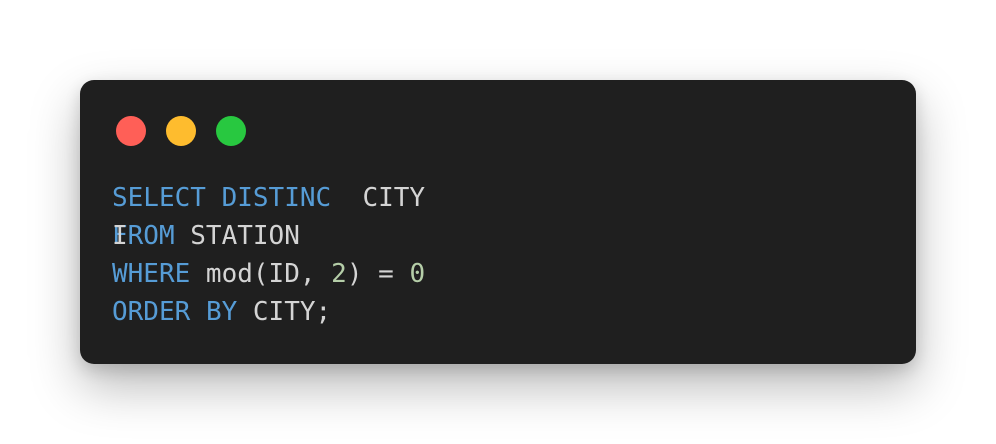 The width and height of the screenshot is (996, 444). What do you see at coordinates (339, 274) in the screenshot?
I see `number-two: 2` at bounding box center [339, 274].